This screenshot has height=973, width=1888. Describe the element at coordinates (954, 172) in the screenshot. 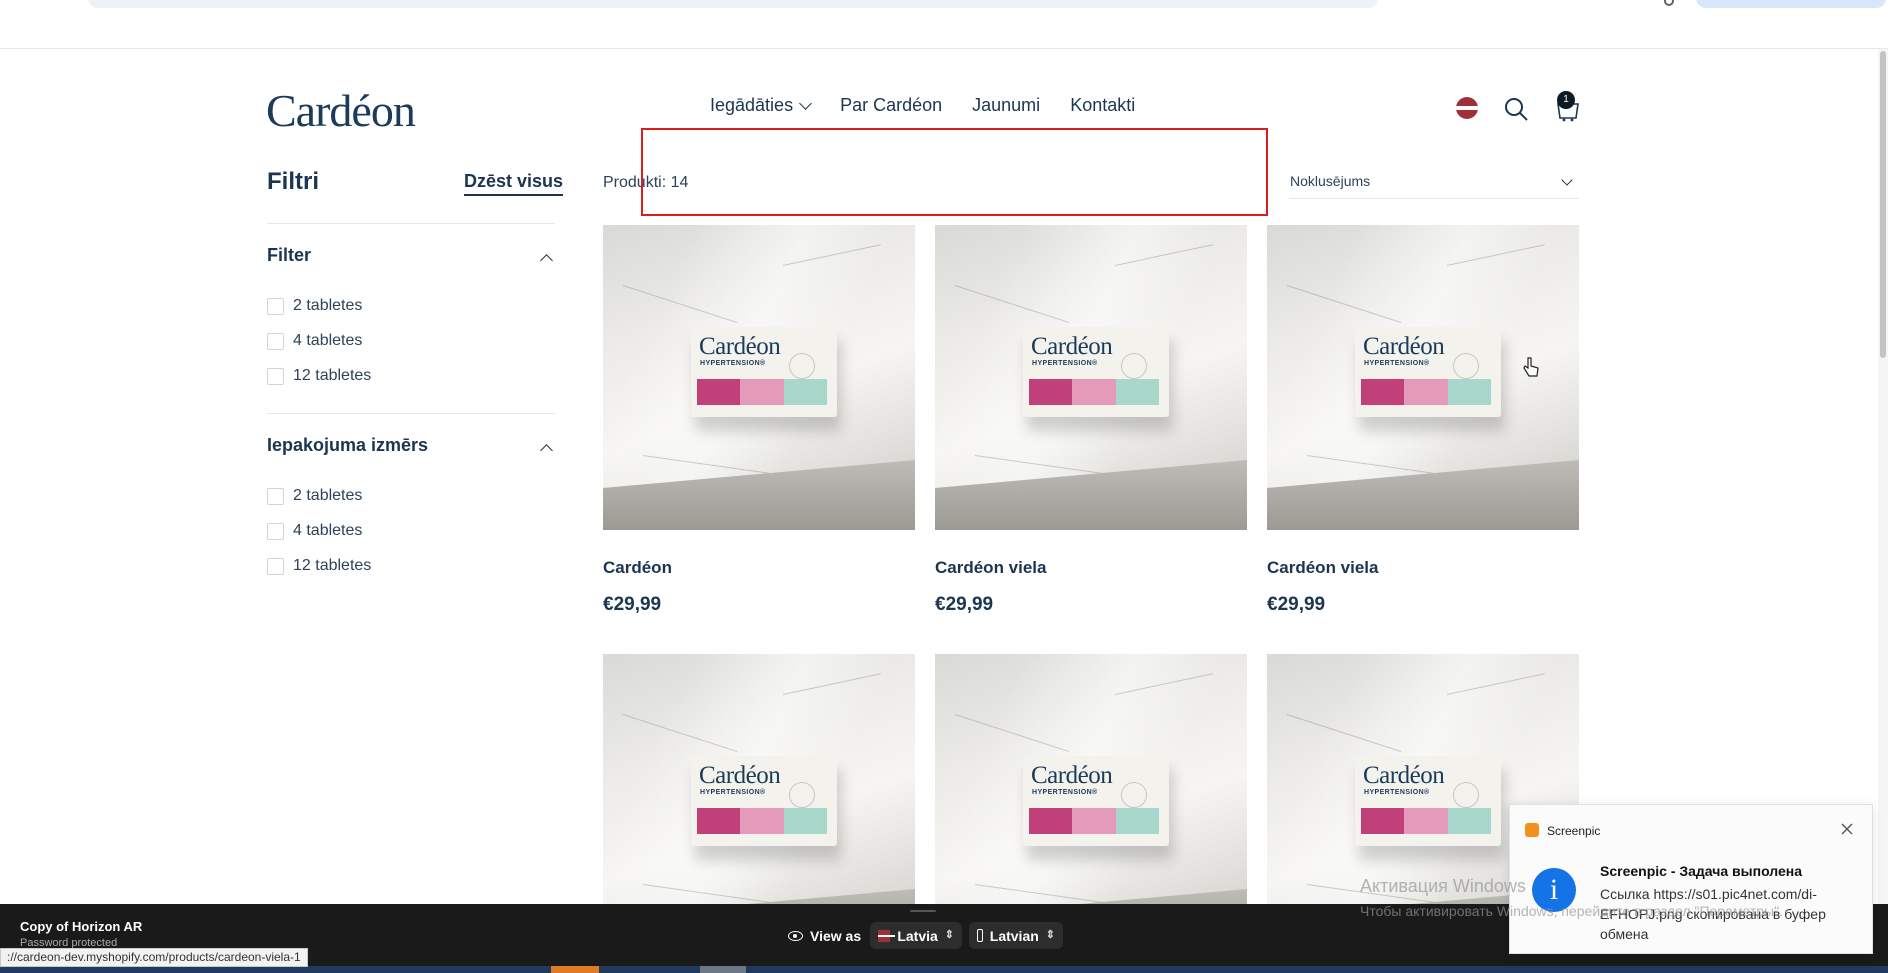

I see `red-highlight-annotation` at that location.